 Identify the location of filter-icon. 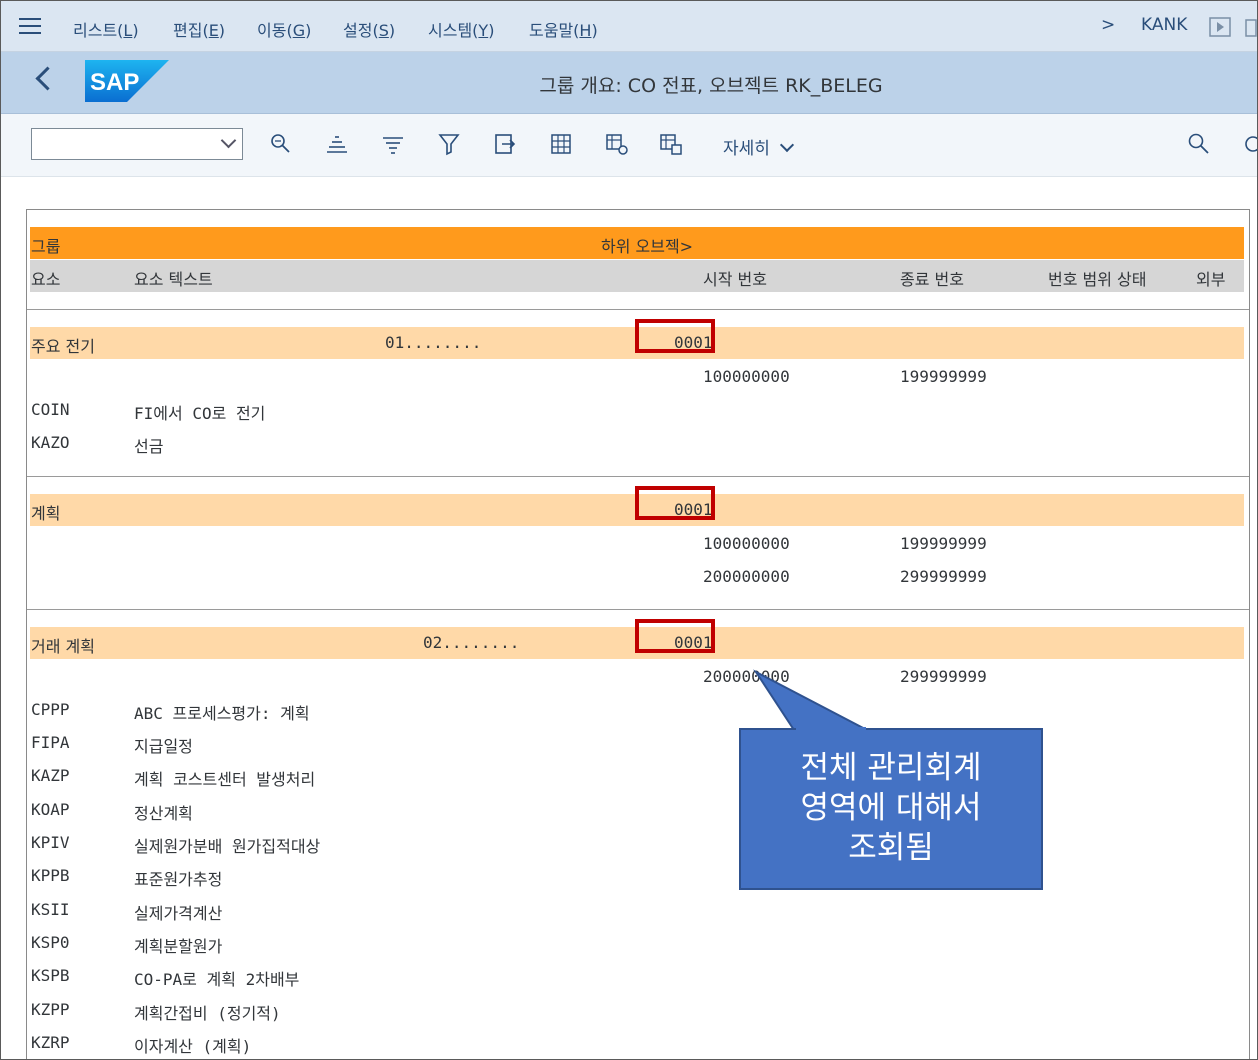
(449, 144).